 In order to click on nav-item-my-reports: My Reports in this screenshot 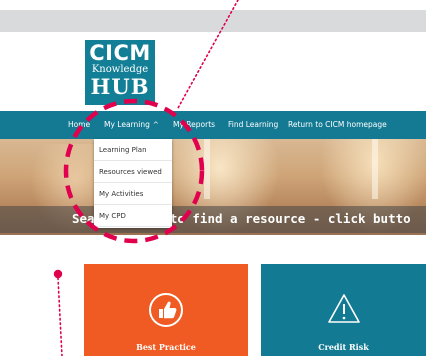, I will do `click(194, 125)`.